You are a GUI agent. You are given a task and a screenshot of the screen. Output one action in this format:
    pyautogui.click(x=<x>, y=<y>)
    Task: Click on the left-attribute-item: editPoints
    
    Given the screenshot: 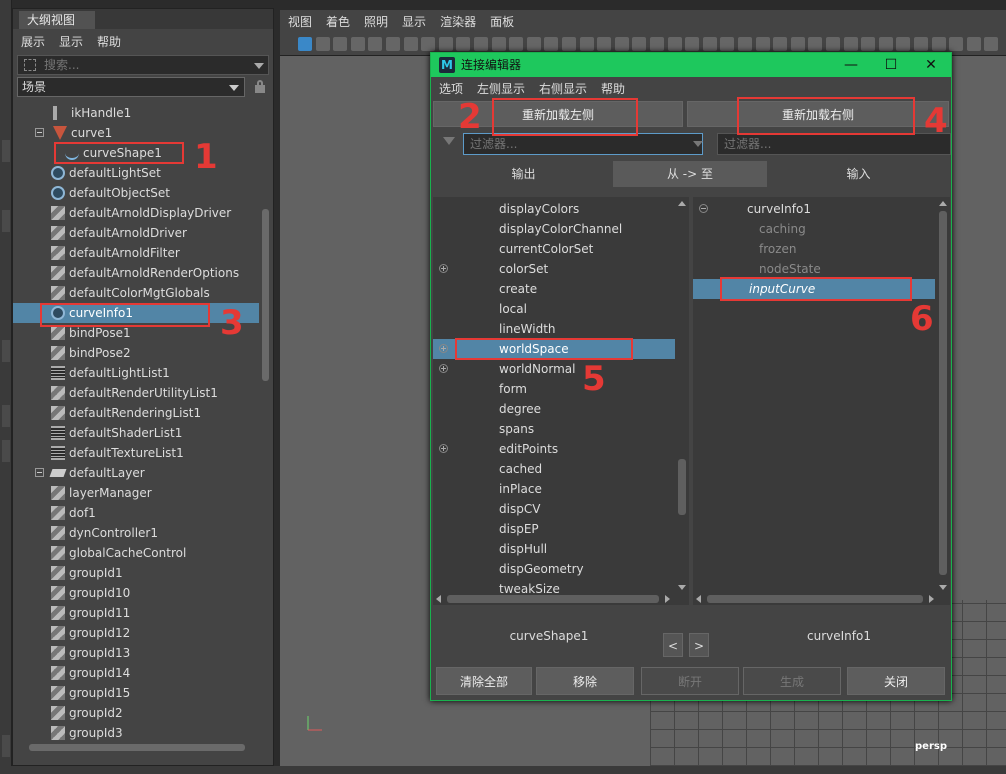 What is the action you would take?
    pyautogui.click(x=554, y=449)
    